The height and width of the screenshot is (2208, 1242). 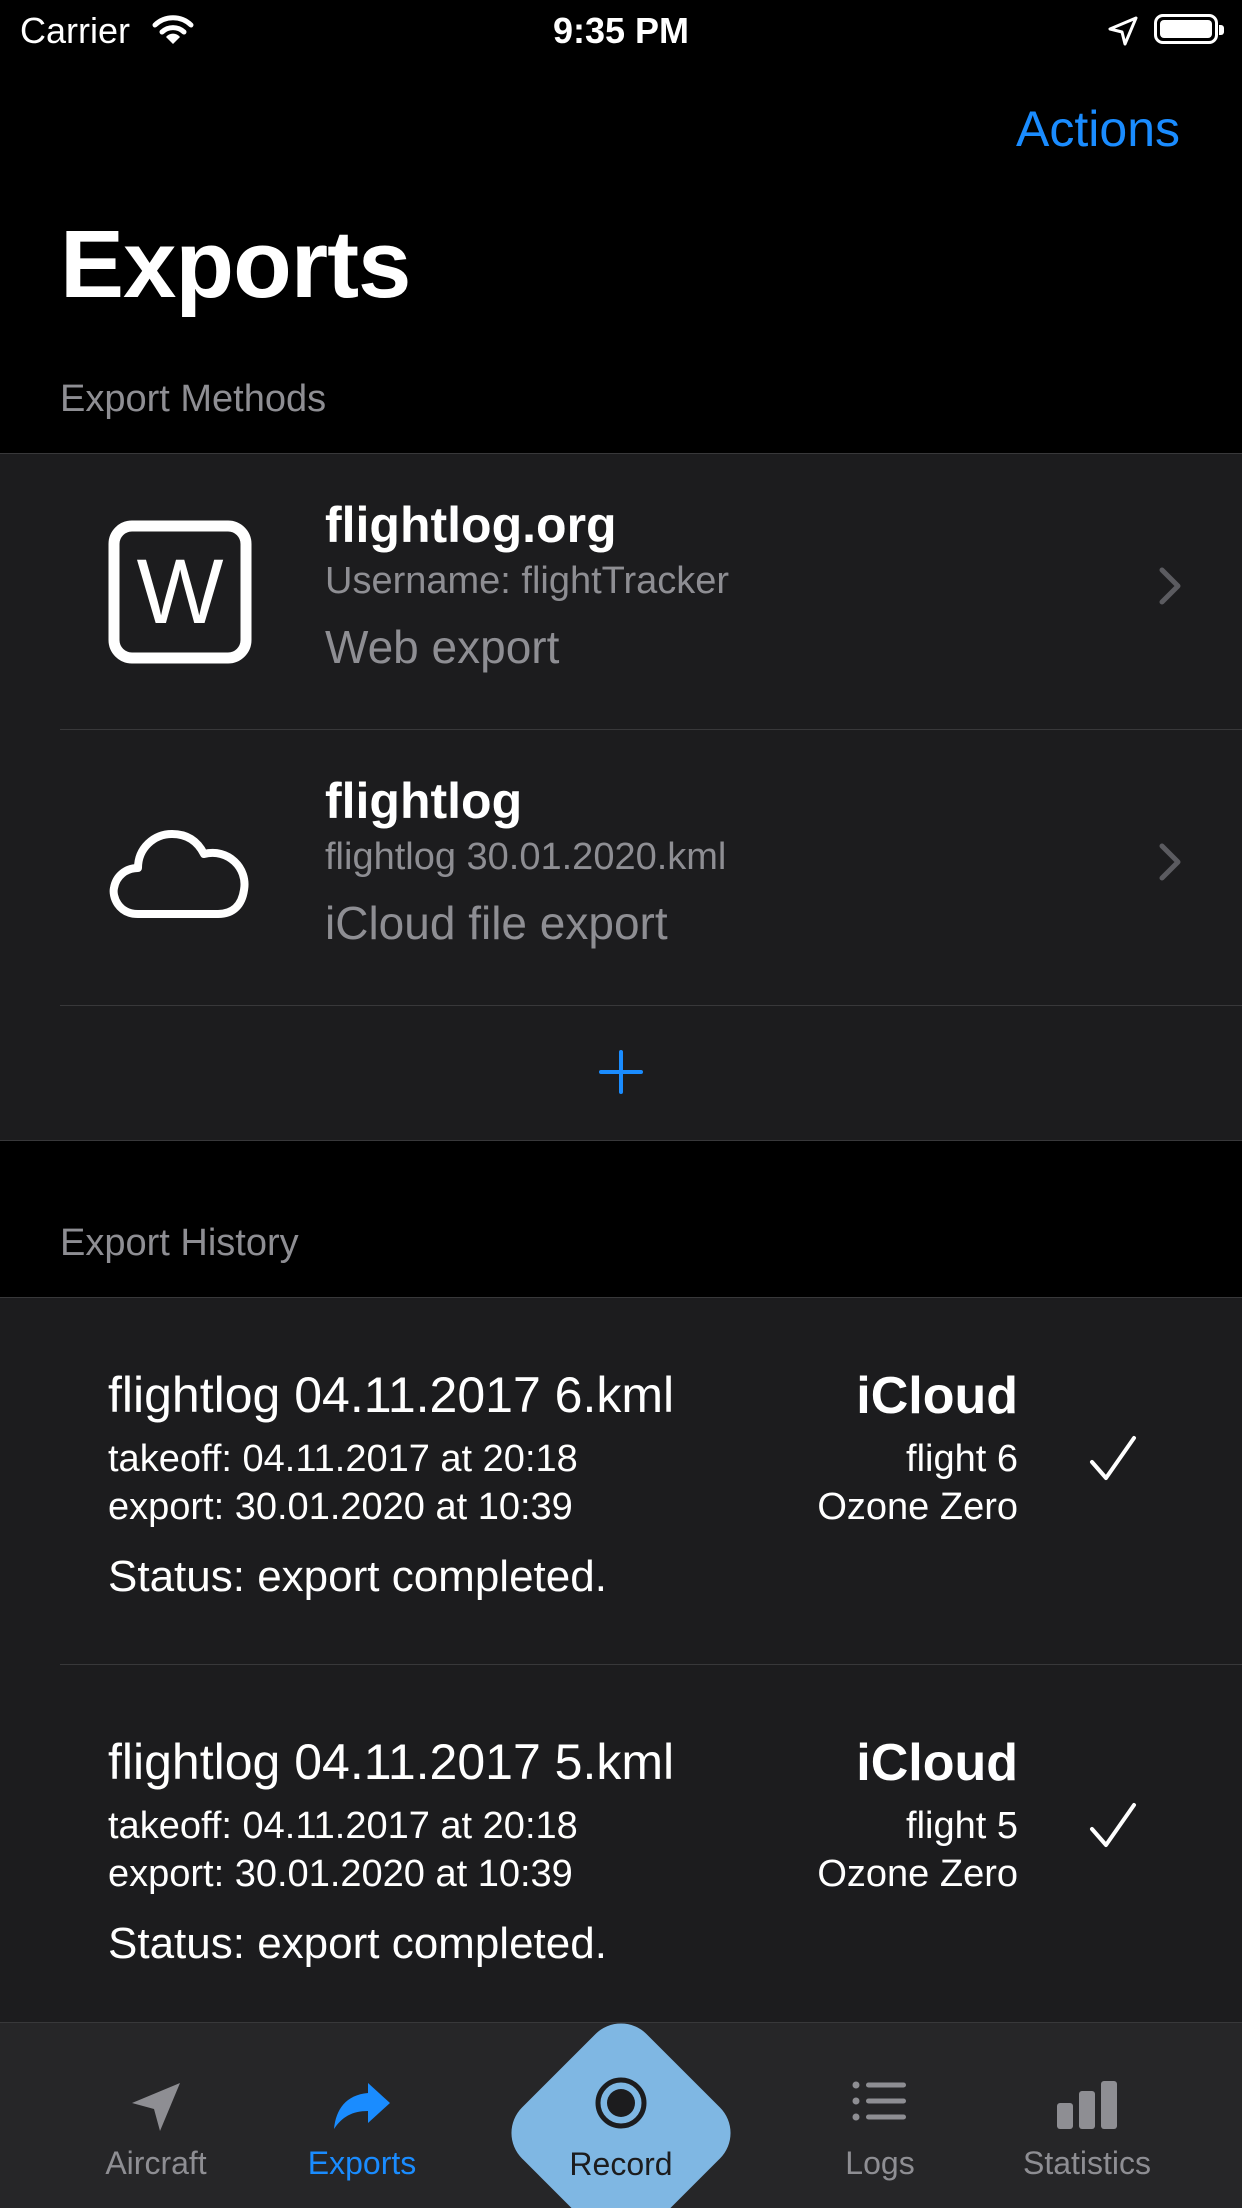 I want to click on tab-label: Exports, so click(x=362, y=2163).